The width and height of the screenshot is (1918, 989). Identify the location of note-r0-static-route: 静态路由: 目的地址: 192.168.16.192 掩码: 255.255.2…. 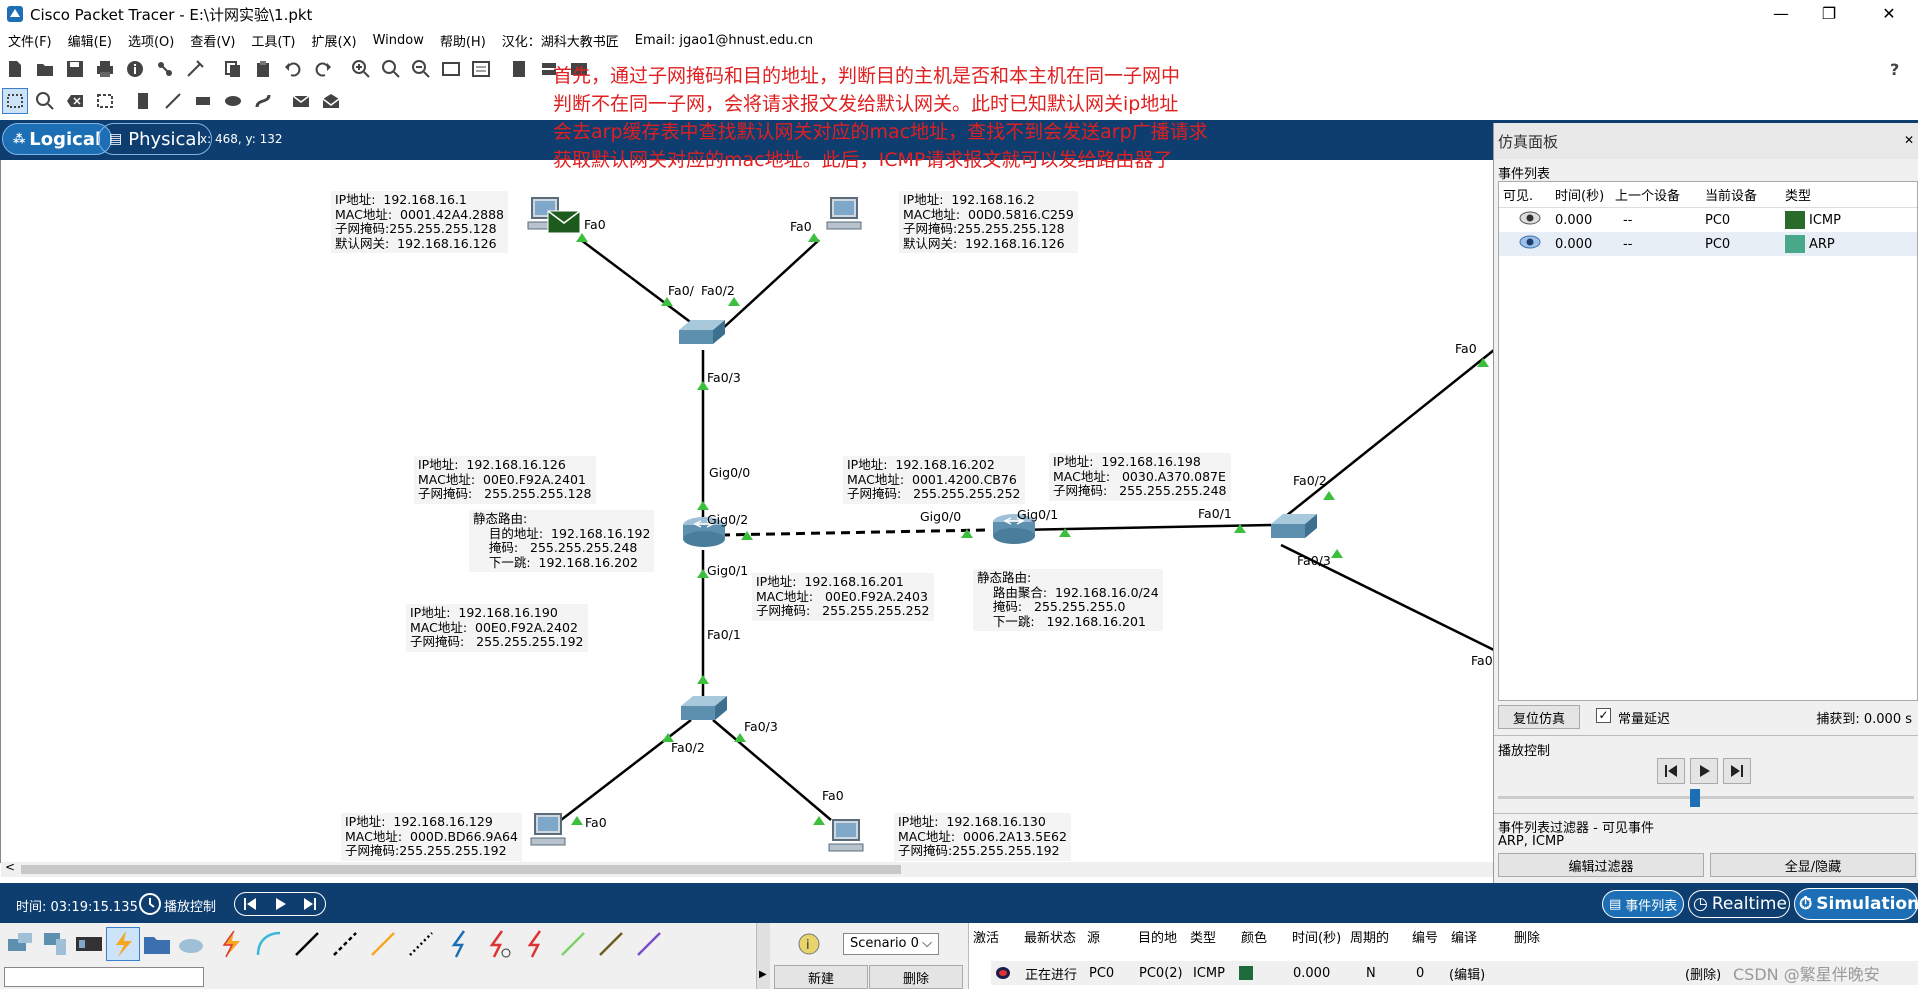
(562, 541).